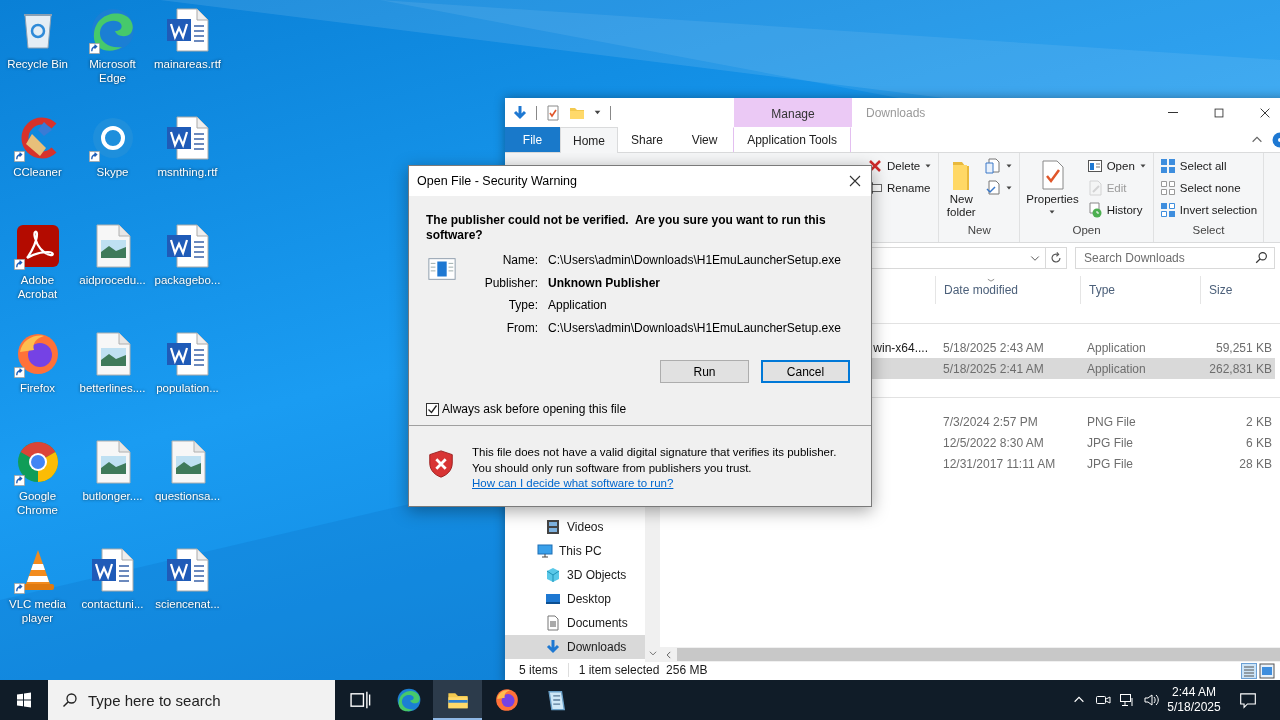 This screenshot has height=720, width=1280. Describe the element at coordinates (694, 327) in the screenshot. I see `field-value: C:\Users\admin\Downloads\H1EmuLauncherSetup.exe` at that location.